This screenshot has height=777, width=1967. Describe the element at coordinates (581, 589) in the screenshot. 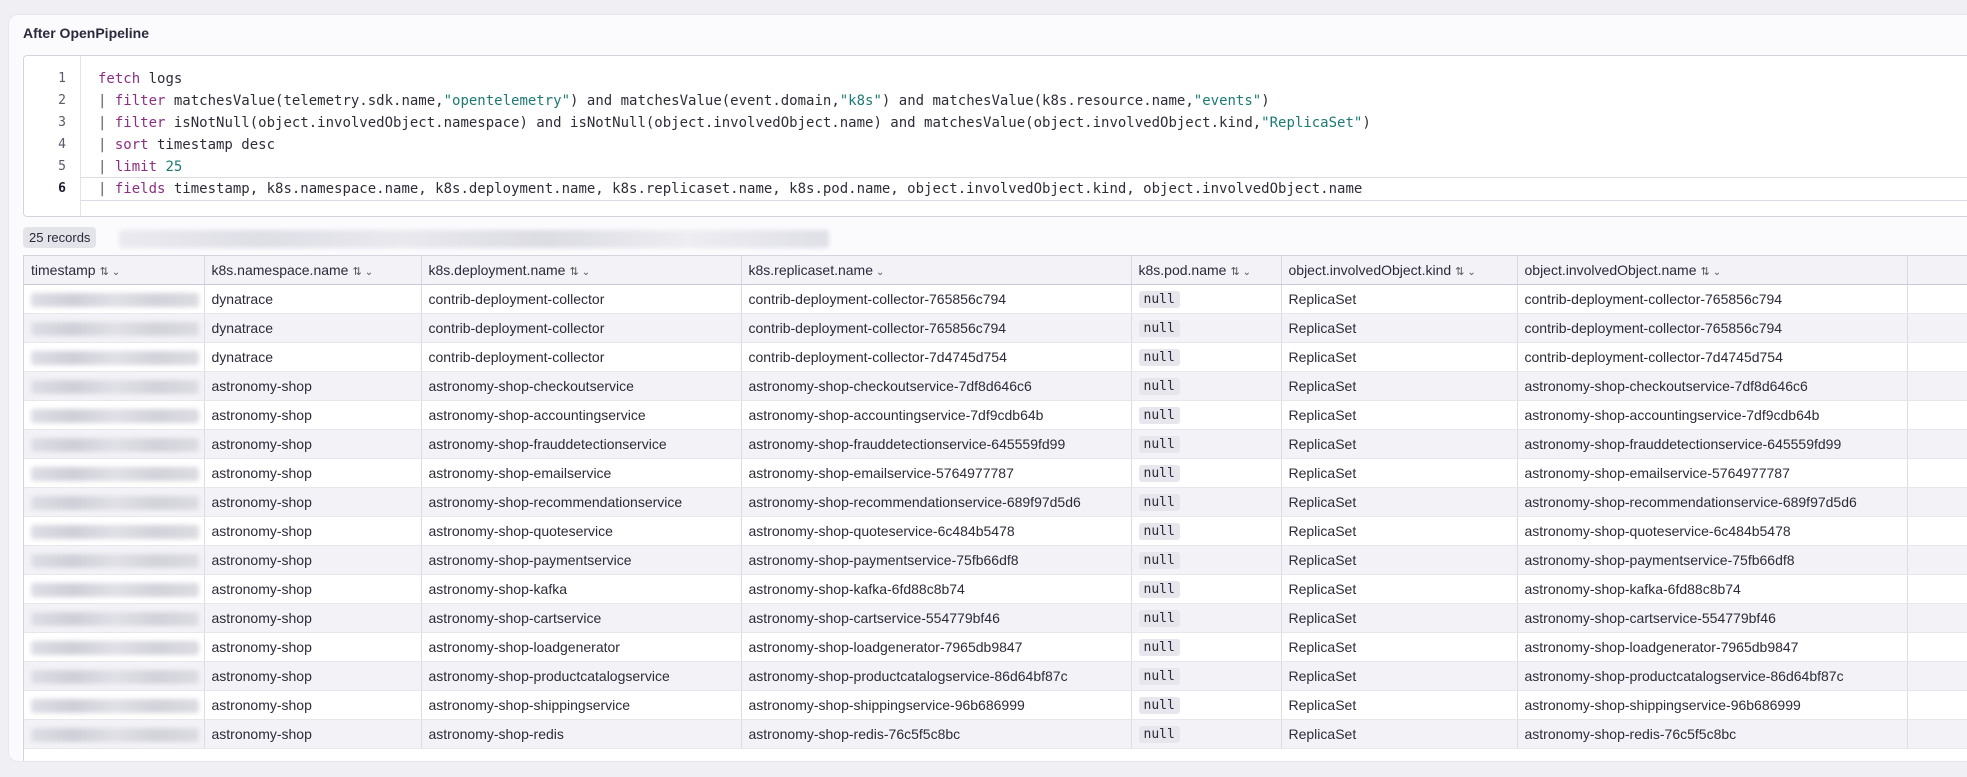

I see `cell-deployment: astronomy-shop-kafka` at that location.